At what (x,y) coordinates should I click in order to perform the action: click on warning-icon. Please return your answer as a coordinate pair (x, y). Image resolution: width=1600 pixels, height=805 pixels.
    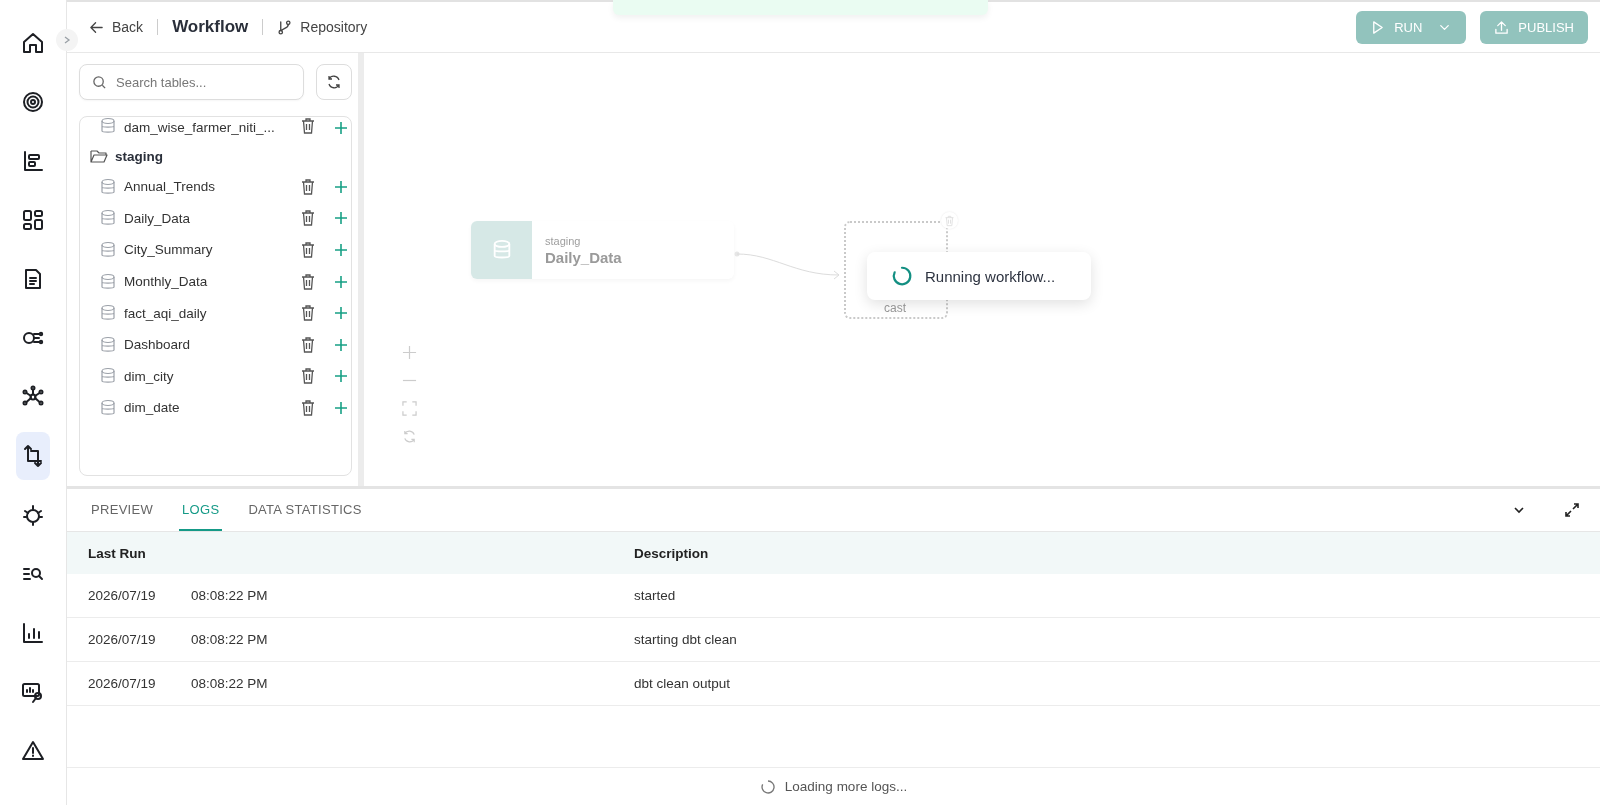
    Looking at the image, I should click on (33, 751).